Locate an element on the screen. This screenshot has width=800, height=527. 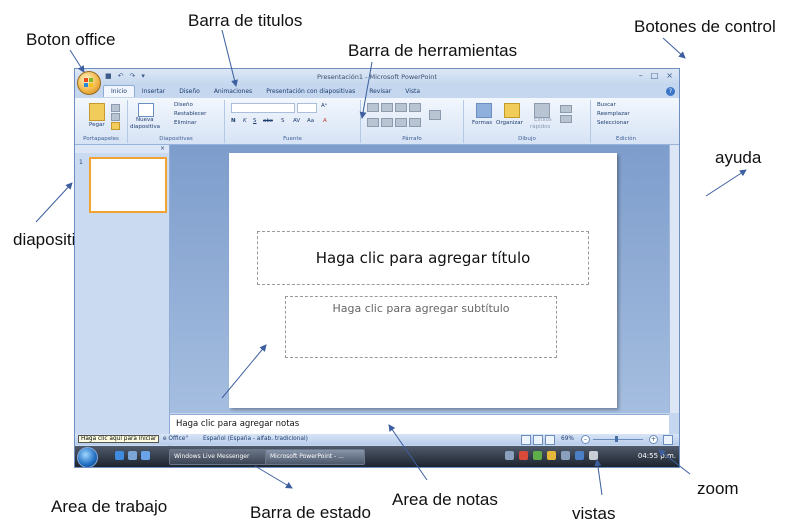
quick-styles-label-1: Estilos is located at coordinates (543, 120).